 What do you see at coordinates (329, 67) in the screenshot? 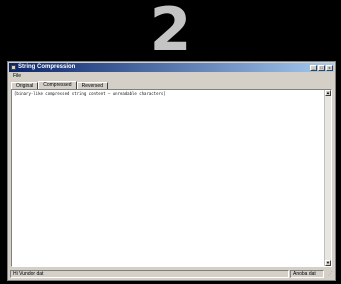
I see `close-button: x` at bounding box center [329, 67].